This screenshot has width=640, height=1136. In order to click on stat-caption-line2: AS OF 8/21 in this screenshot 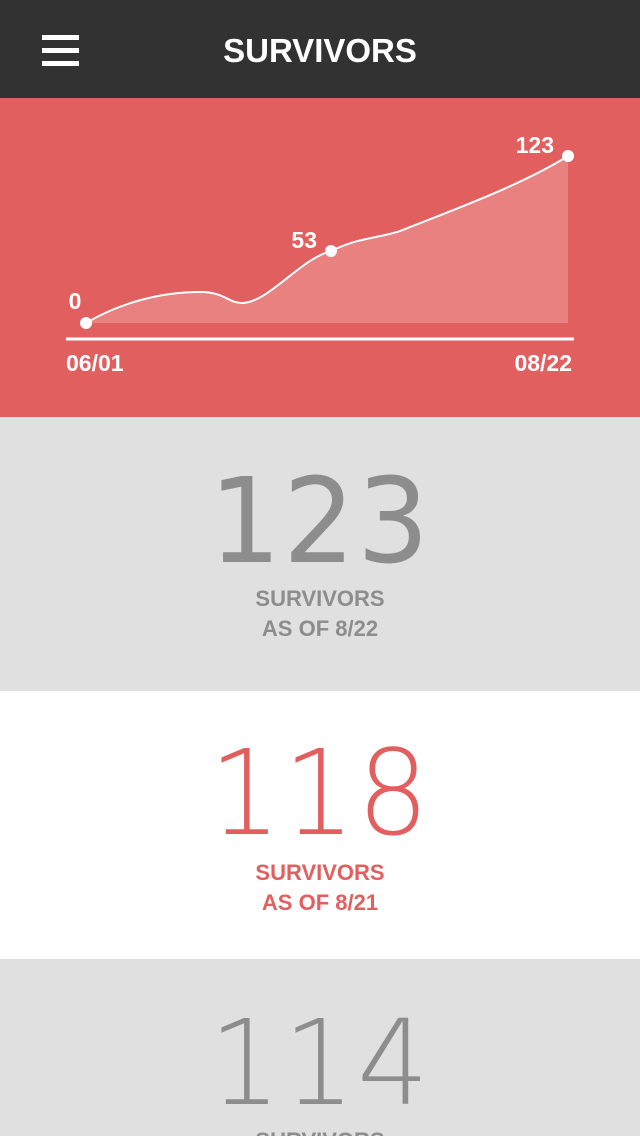, I will do `click(320, 902)`.